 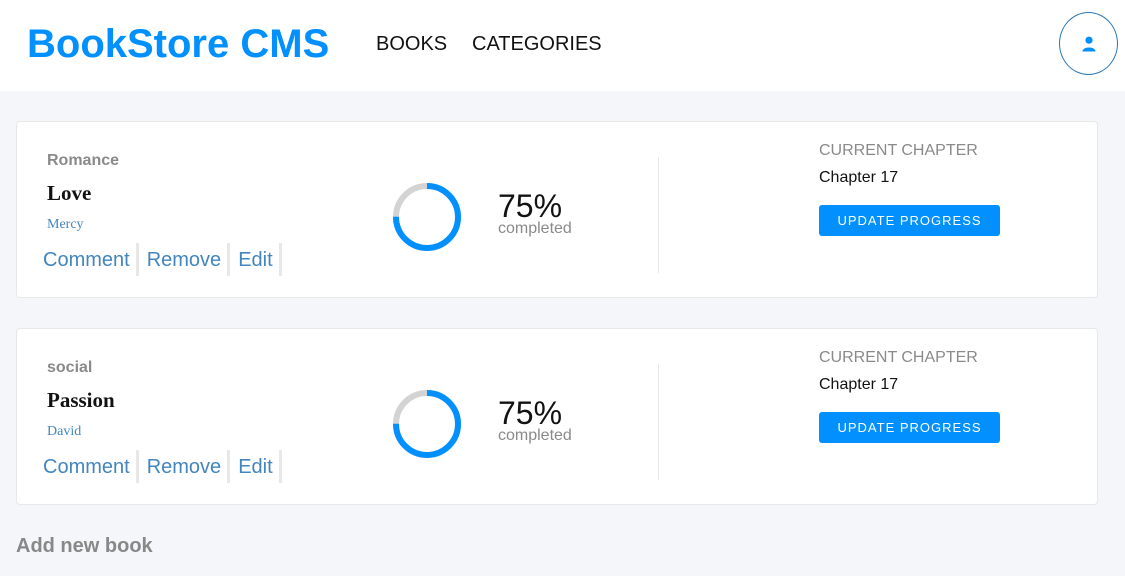 What do you see at coordinates (178, 44) in the screenshot?
I see `brand-logo: BookStore CMS` at bounding box center [178, 44].